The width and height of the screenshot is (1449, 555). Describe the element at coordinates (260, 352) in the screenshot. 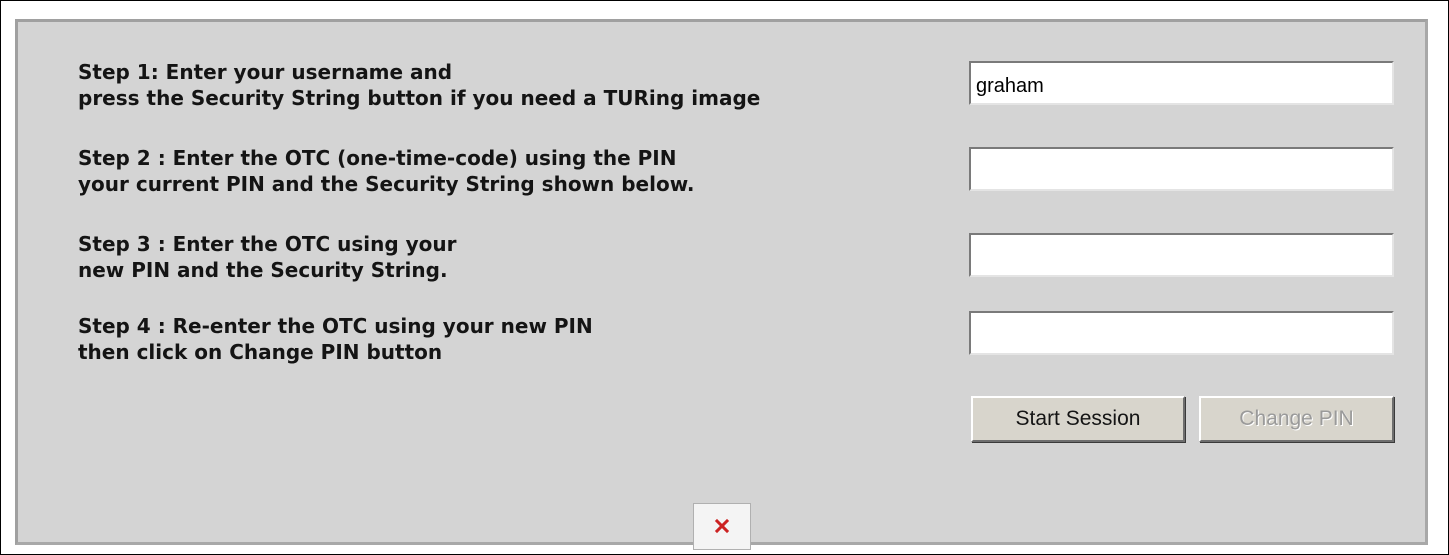

I see `step-4-line-2: then click on Change PIN button` at that location.